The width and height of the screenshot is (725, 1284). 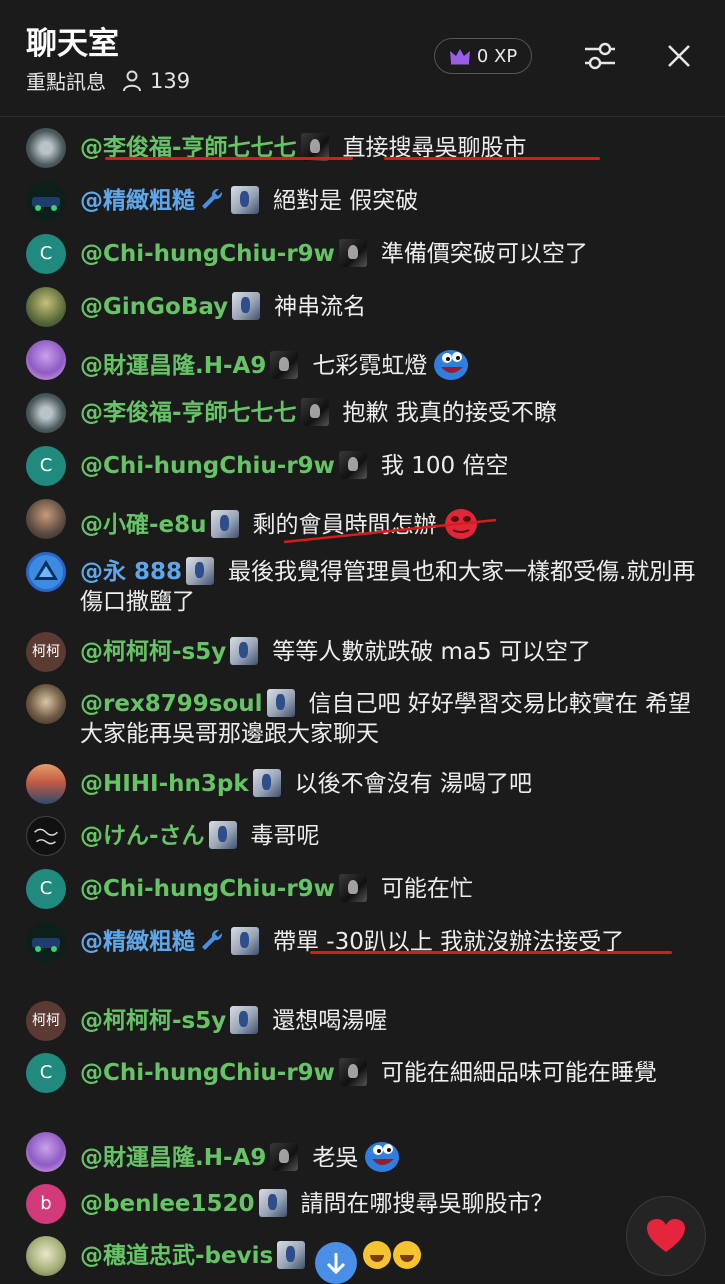 I want to click on scroll-to-latest-button, so click(x=336, y=1263).